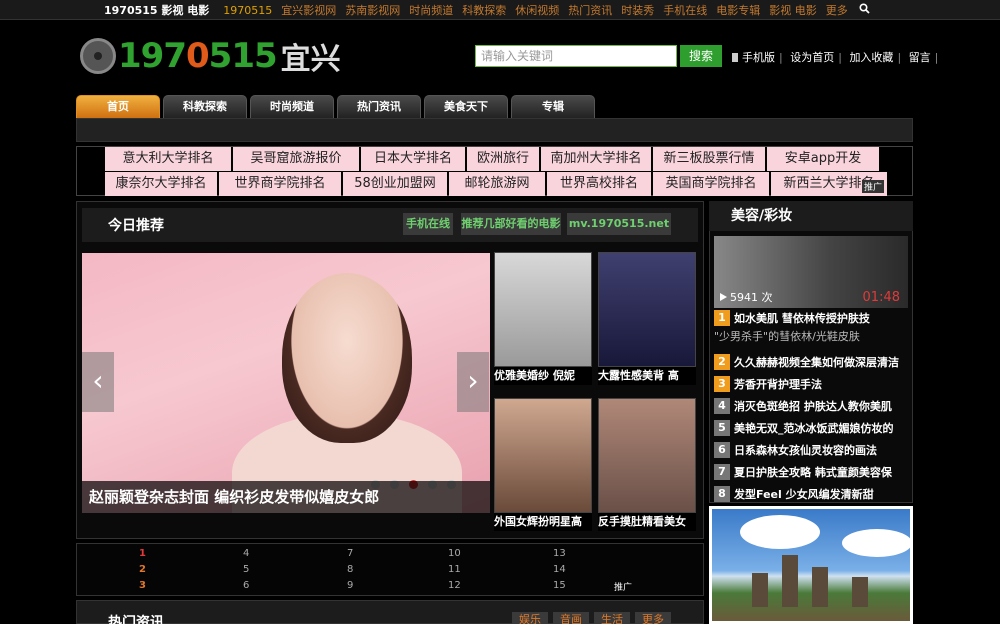 The image size is (1000, 624). What do you see at coordinates (205, 106) in the screenshot?
I see `tab-science: 科教探索` at bounding box center [205, 106].